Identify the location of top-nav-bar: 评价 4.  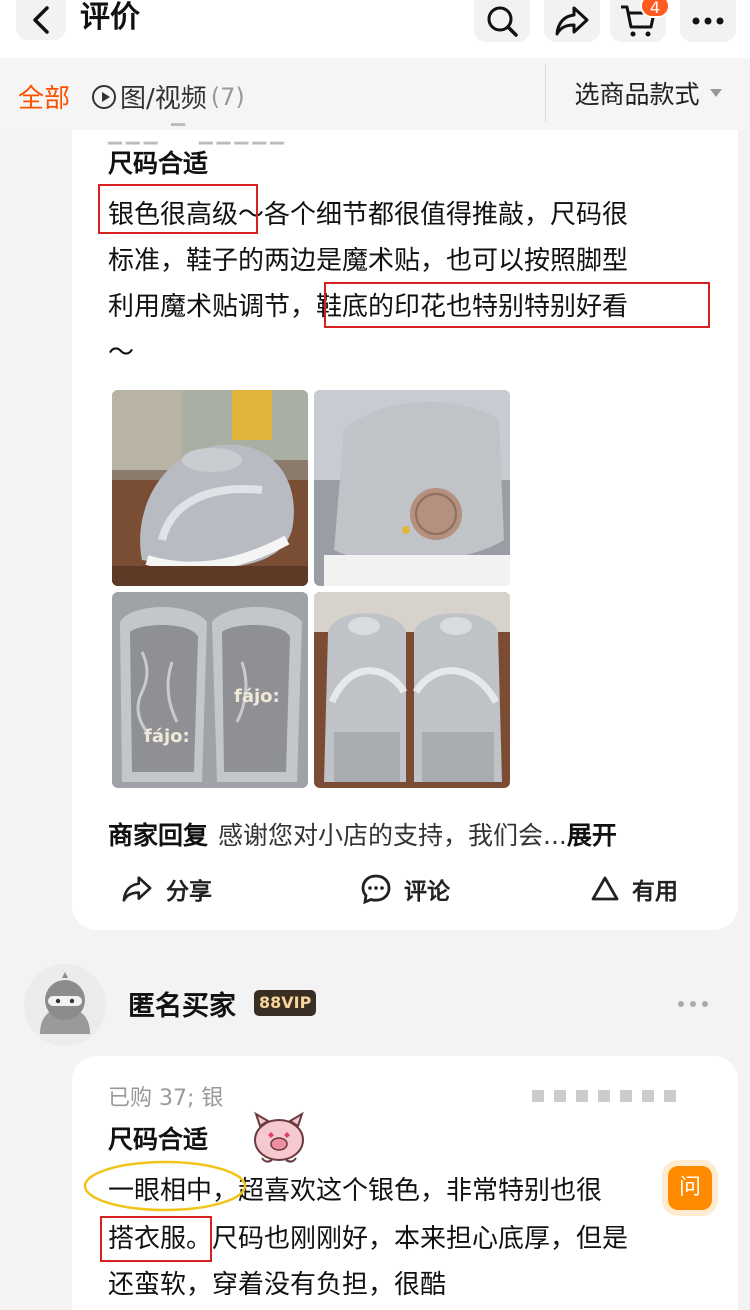
(375, 29).